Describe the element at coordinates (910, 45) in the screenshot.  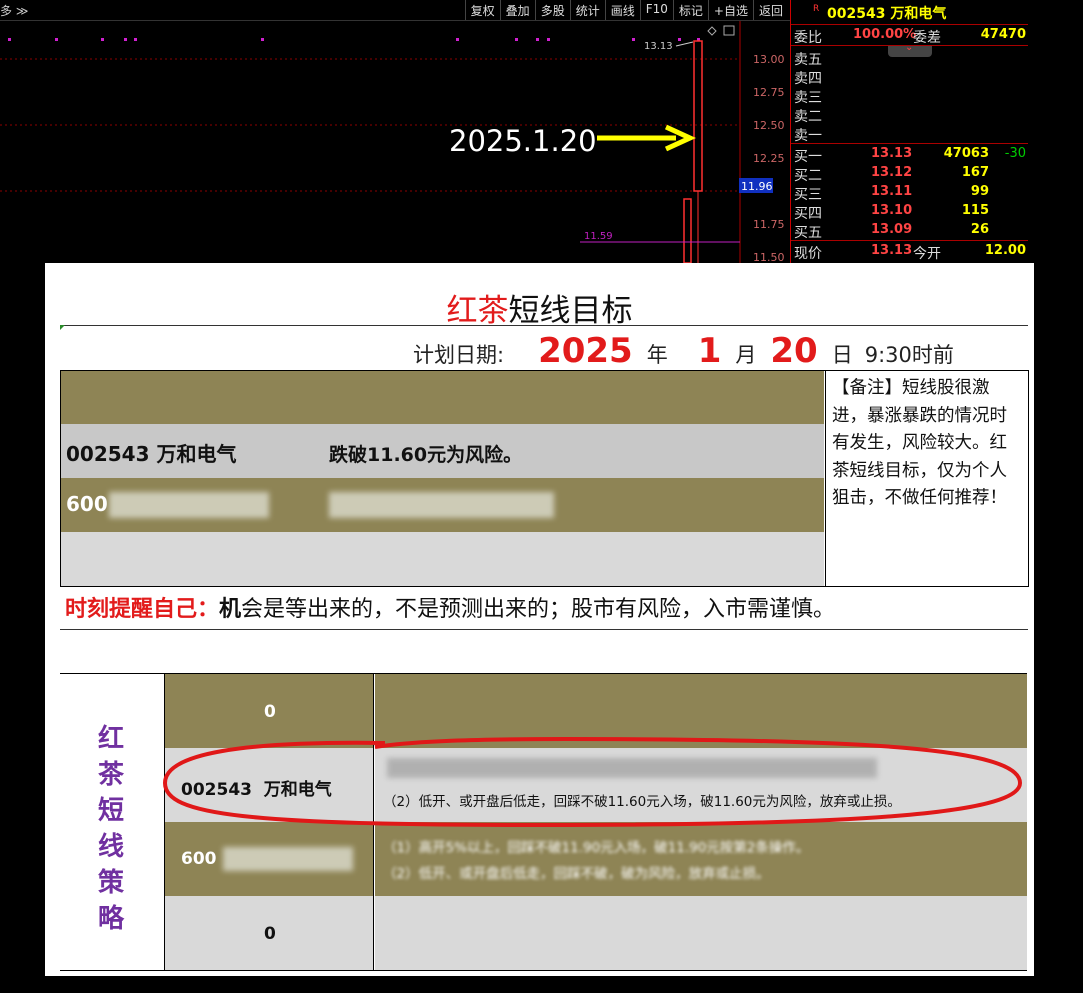
I see `divider` at that location.